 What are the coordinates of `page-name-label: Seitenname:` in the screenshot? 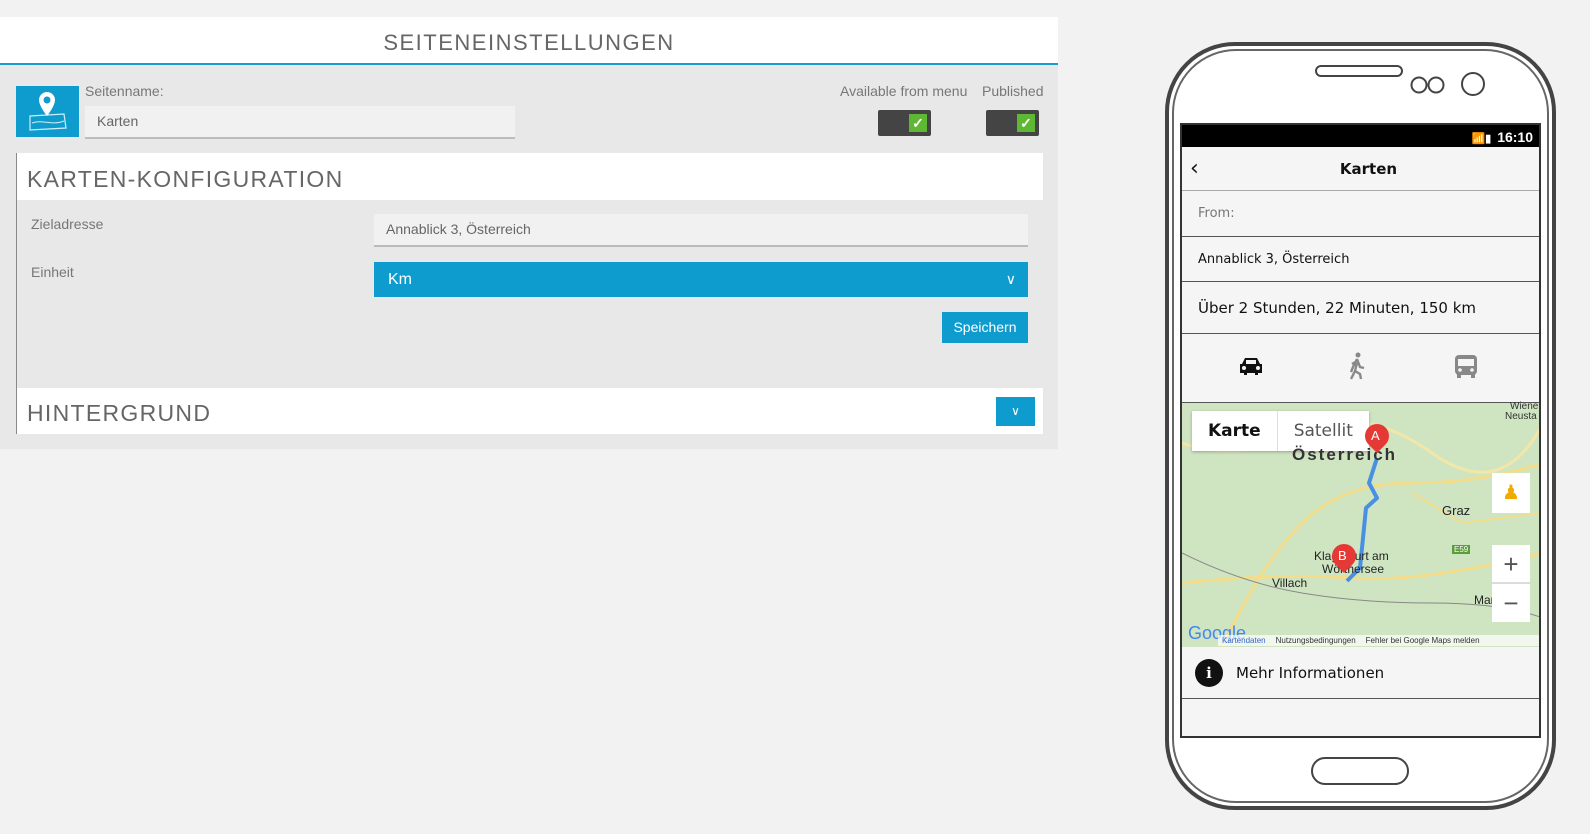 It's located at (124, 91).